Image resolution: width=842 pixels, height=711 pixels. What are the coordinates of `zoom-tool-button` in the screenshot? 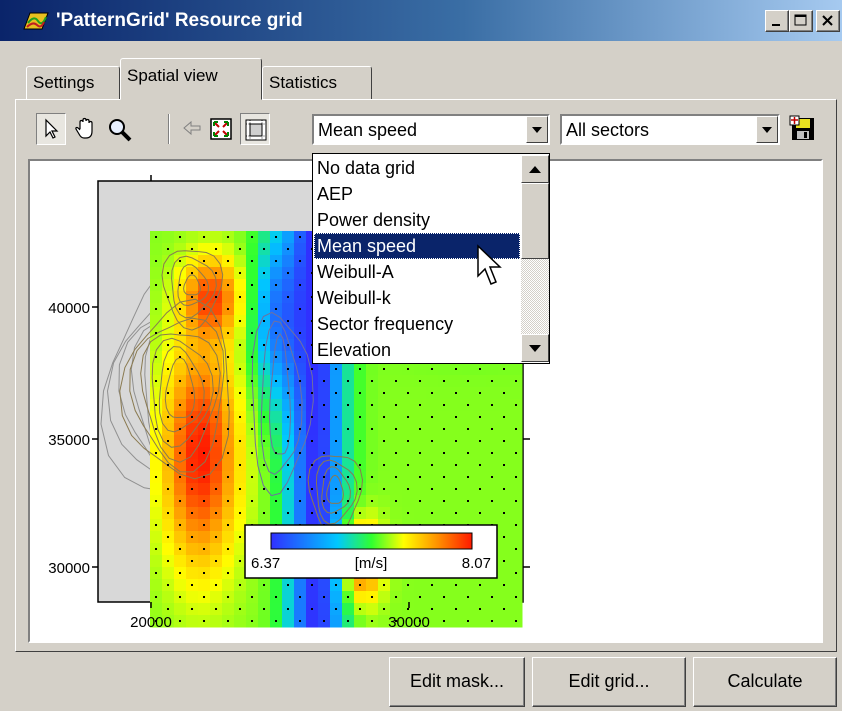 It's located at (119, 129).